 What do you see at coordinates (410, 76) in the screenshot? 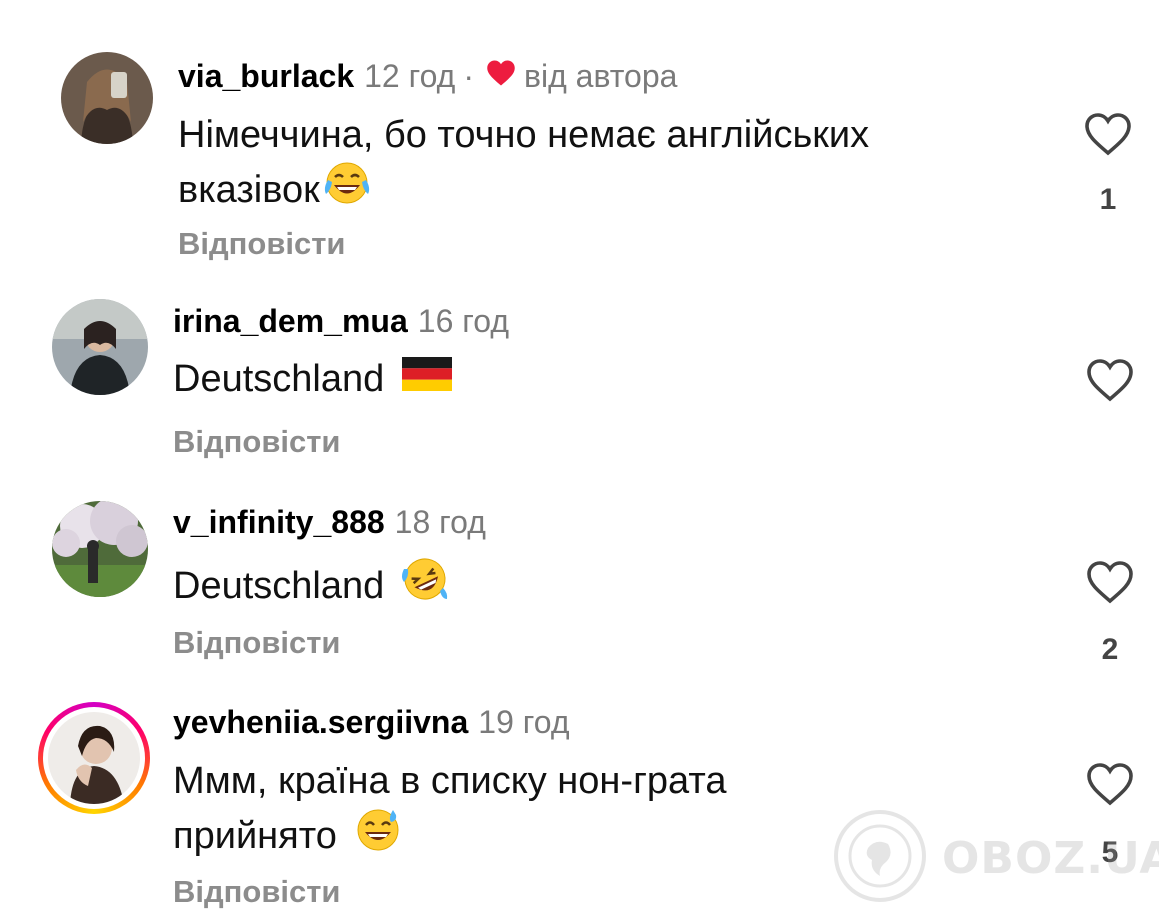
I see `timestamp: 12 год` at bounding box center [410, 76].